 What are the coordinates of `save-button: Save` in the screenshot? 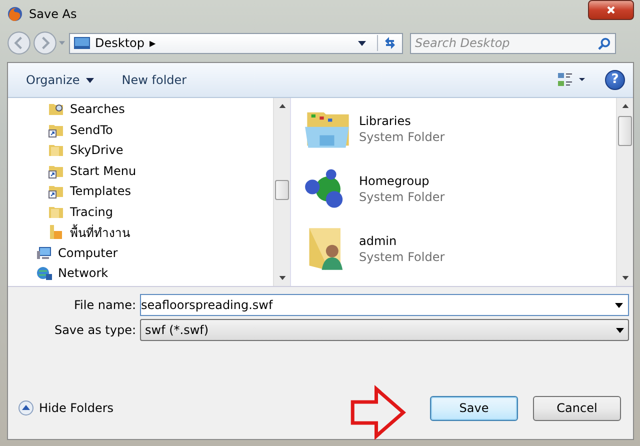 It's located at (474, 408).